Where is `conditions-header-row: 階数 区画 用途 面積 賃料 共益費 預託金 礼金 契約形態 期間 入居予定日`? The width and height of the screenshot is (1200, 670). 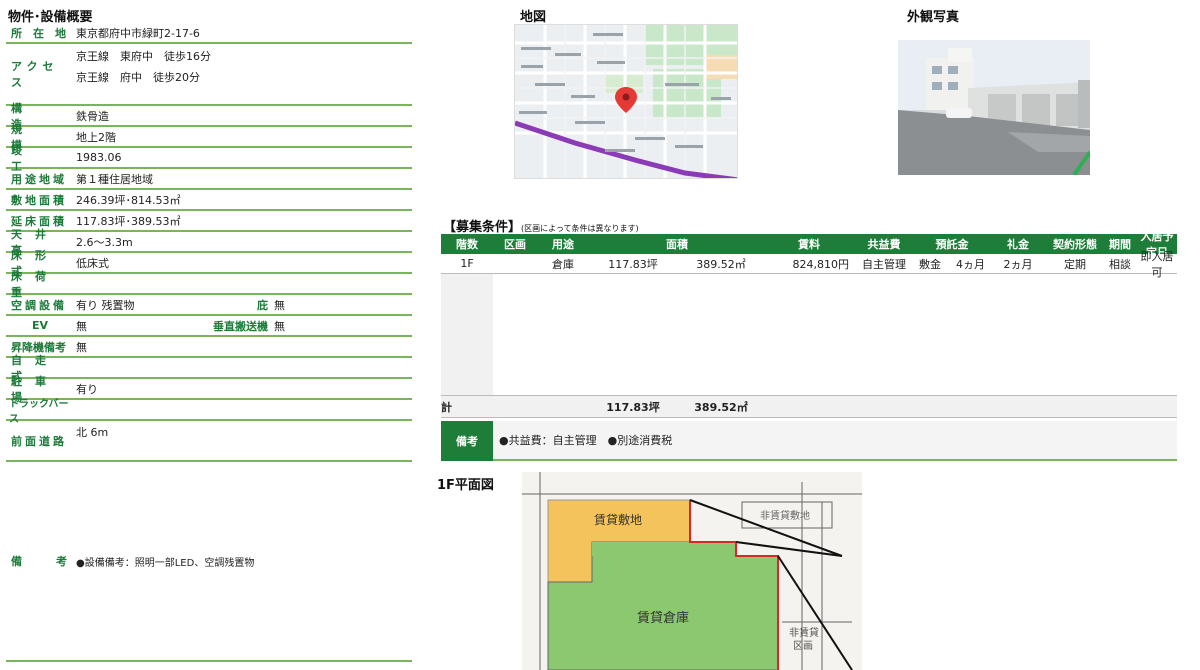 conditions-header-row: 階数 区画 用途 面積 賃料 共益費 預託金 礼金 契約形態 期間 入居予定日 is located at coordinates (809, 244).